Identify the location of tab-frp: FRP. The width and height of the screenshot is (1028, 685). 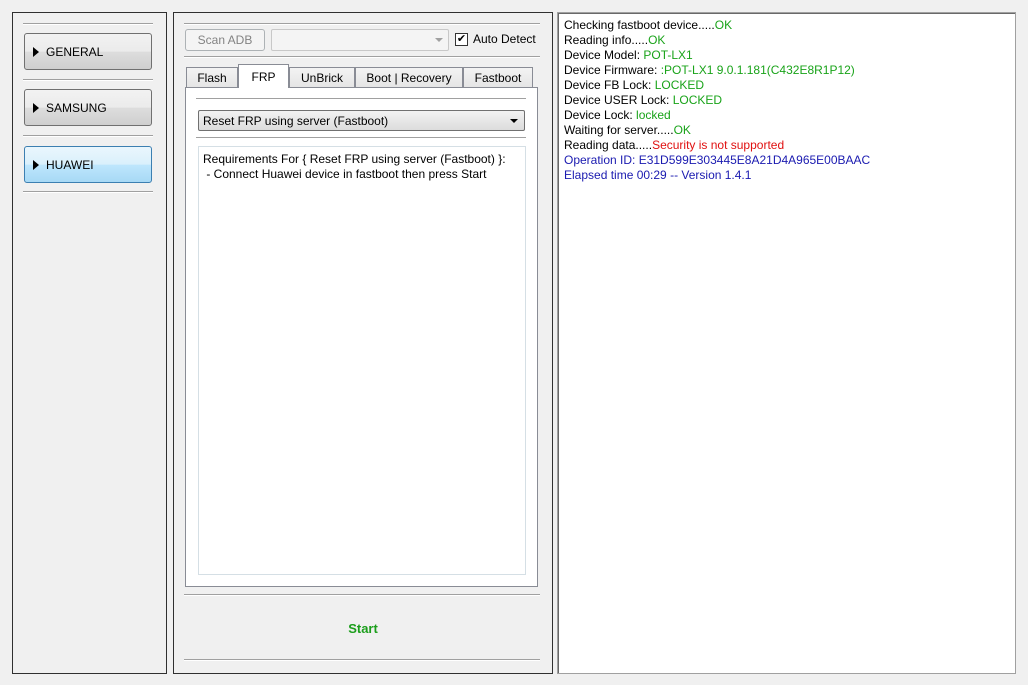
(263, 76).